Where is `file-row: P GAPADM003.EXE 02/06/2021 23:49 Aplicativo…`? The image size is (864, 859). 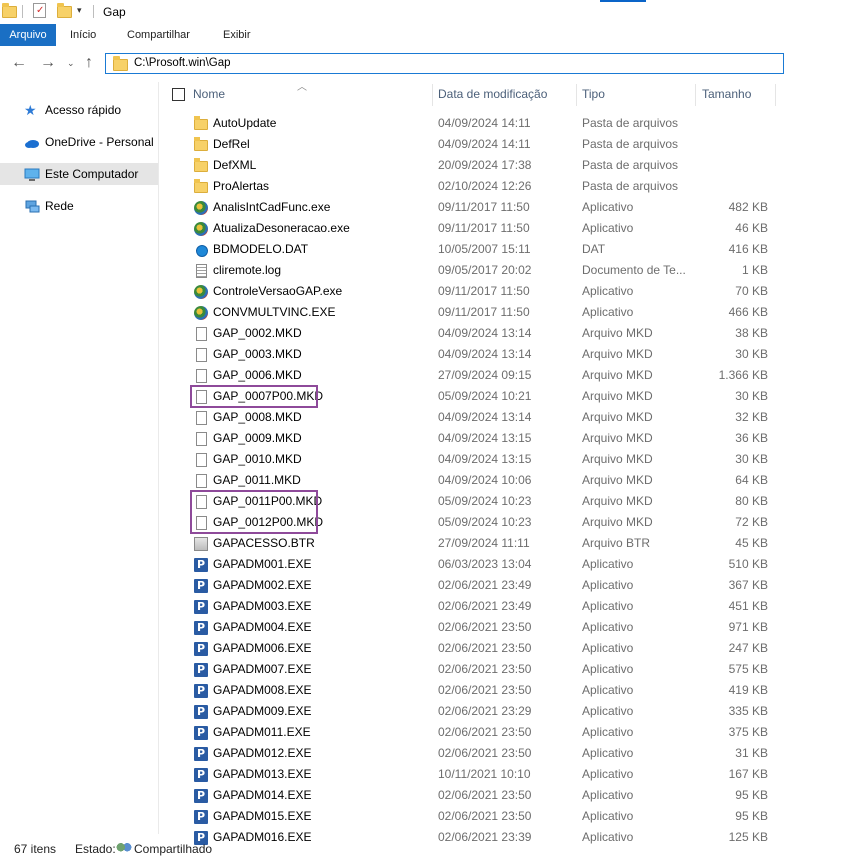
file-row: P GAPADM003.EXE 02/06/2021 23:49 Aplicativo… is located at coordinates (470, 606).